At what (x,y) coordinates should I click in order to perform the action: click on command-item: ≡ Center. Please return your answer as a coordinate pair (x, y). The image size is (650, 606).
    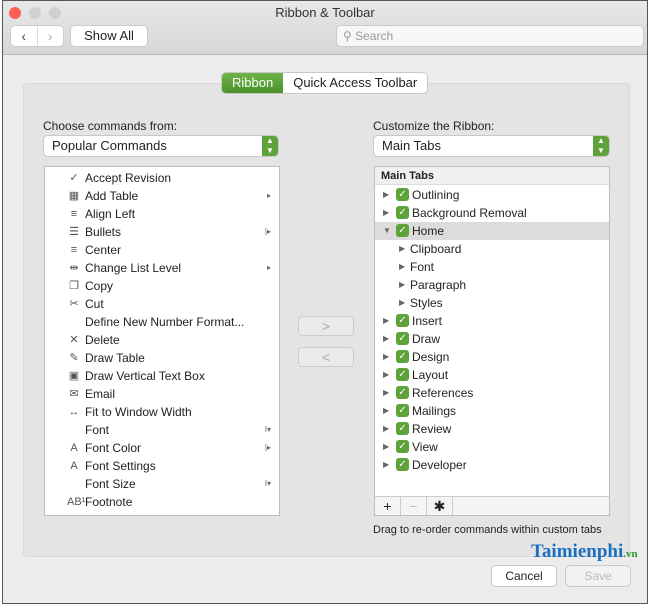
    Looking at the image, I should click on (162, 250).